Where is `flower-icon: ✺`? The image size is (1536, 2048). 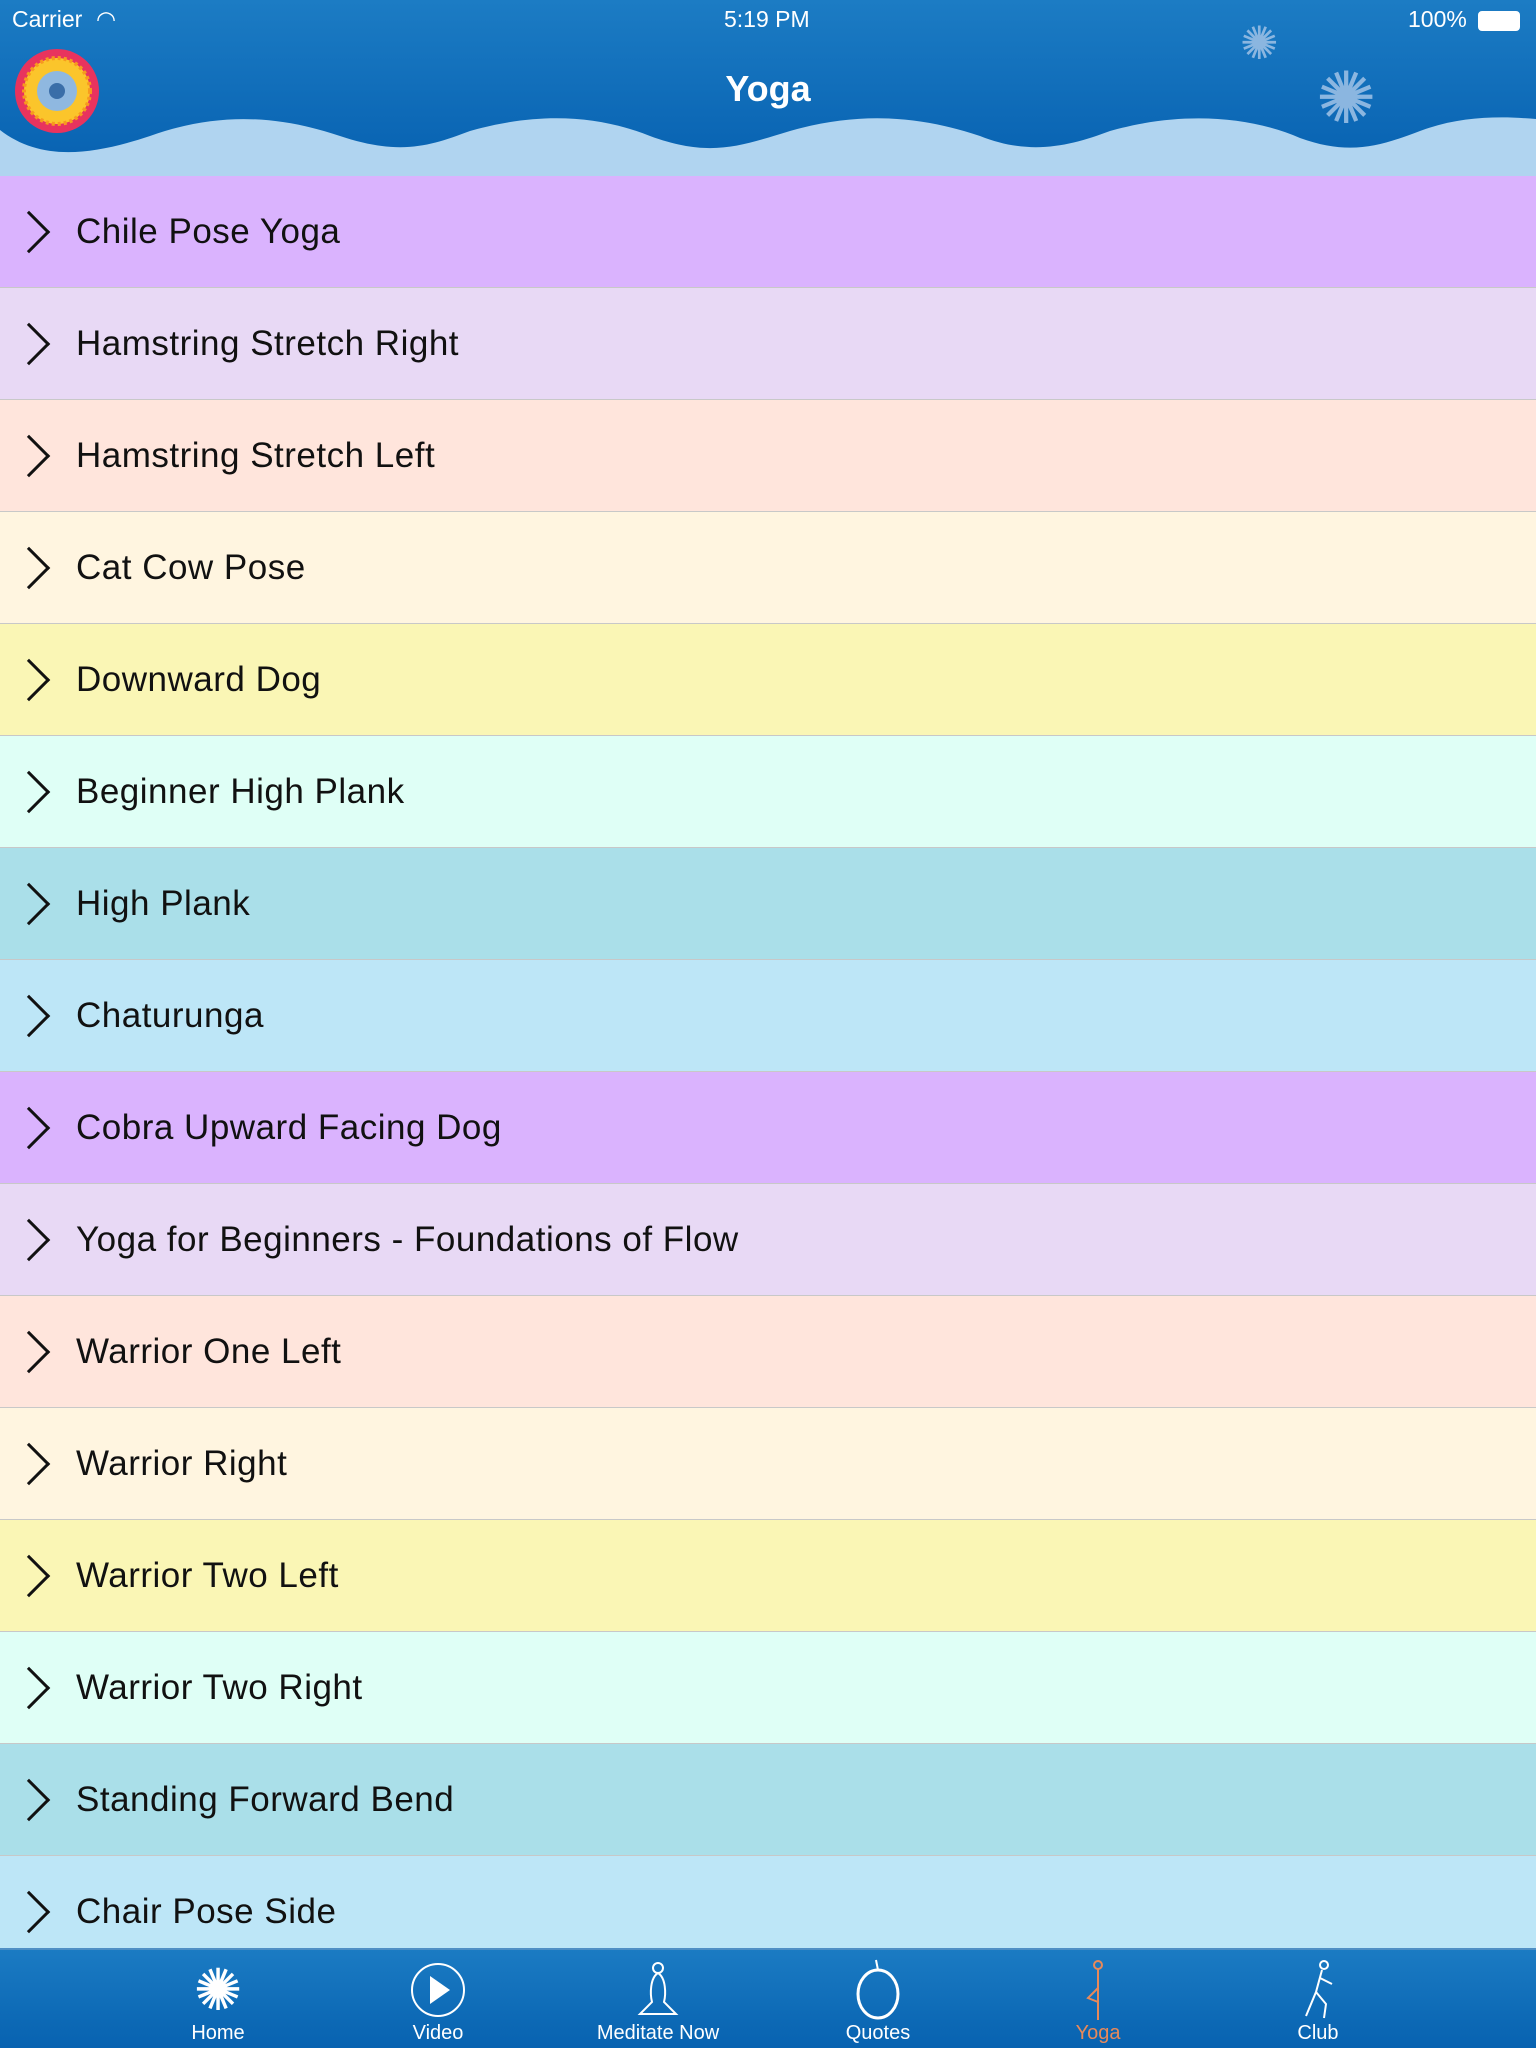 flower-icon: ✺ is located at coordinates (218, 1990).